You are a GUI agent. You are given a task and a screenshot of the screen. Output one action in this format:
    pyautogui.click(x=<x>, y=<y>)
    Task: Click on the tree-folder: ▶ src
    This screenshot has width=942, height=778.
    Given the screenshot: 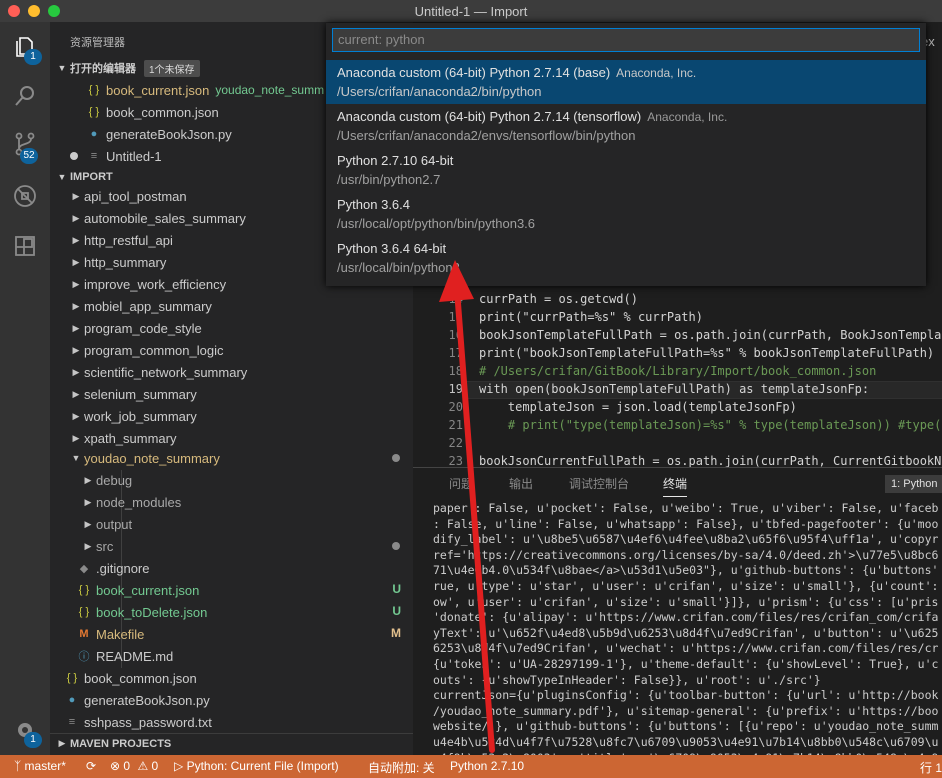 What is the action you would take?
    pyautogui.click(x=231, y=546)
    